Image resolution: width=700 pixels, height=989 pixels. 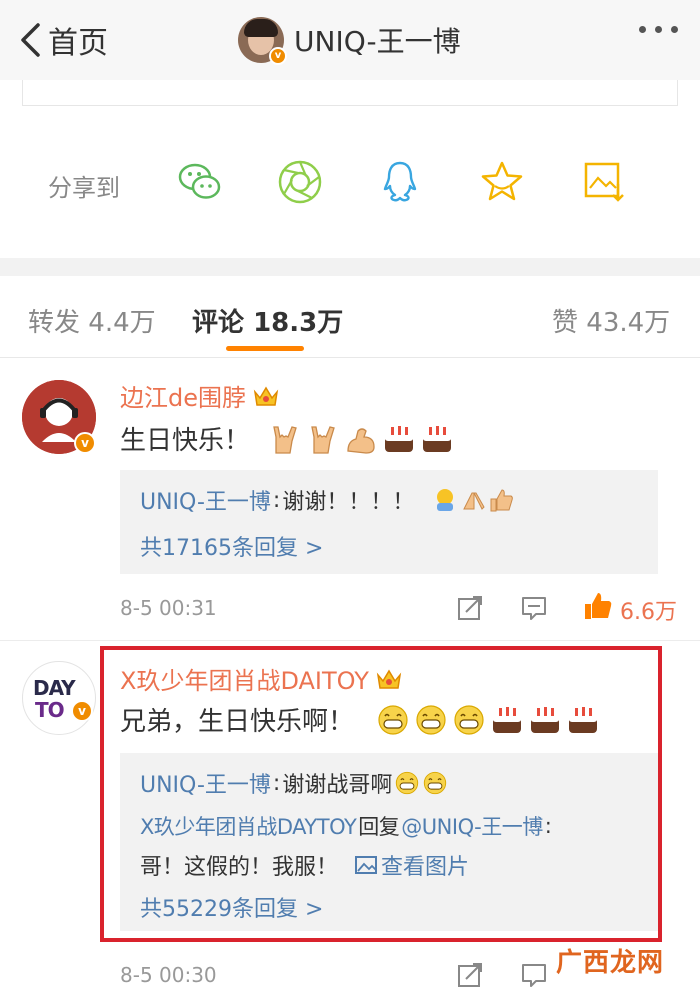 What do you see at coordinates (350, 317) in the screenshot?
I see `interaction-tabs: 转发 4.4万 评论 18.3万 赞 43.4万` at bounding box center [350, 317].